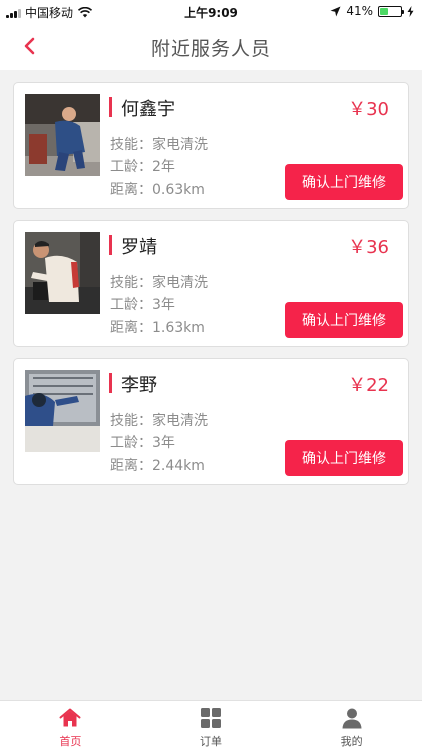 The height and width of the screenshot is (750, 422). I want to click on worker-name: 罗靖, so click(139, 247).